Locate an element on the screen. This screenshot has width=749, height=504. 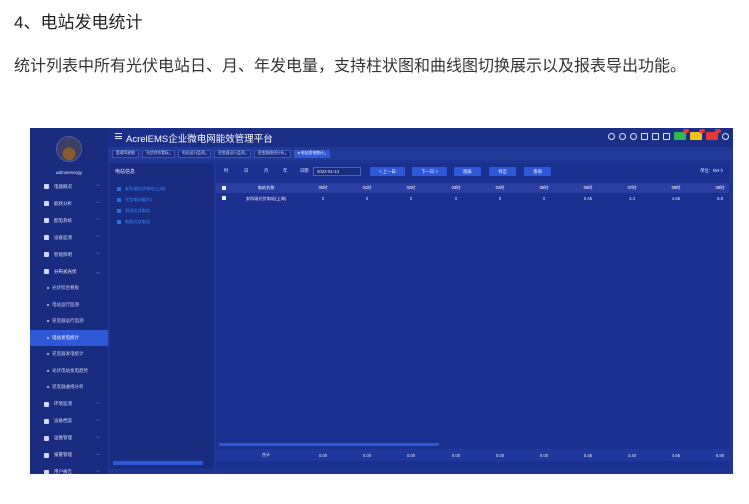
column-header: 08时 is located at coordinates (676, 187).